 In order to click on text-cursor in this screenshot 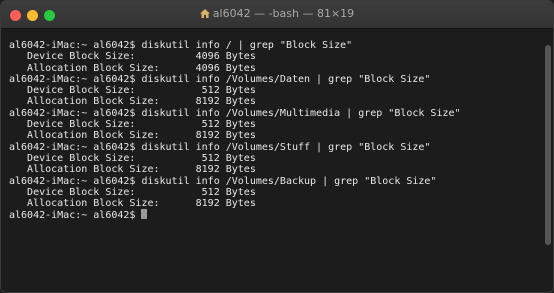, I will do `click(144, 214)`.